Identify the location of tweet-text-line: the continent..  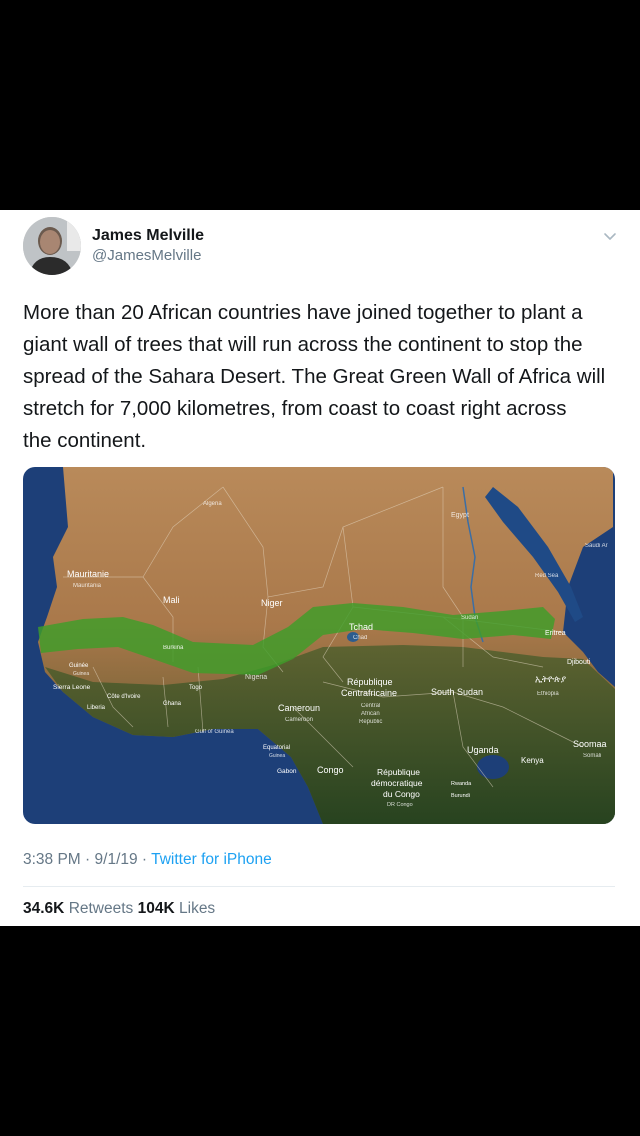
(85, 440).